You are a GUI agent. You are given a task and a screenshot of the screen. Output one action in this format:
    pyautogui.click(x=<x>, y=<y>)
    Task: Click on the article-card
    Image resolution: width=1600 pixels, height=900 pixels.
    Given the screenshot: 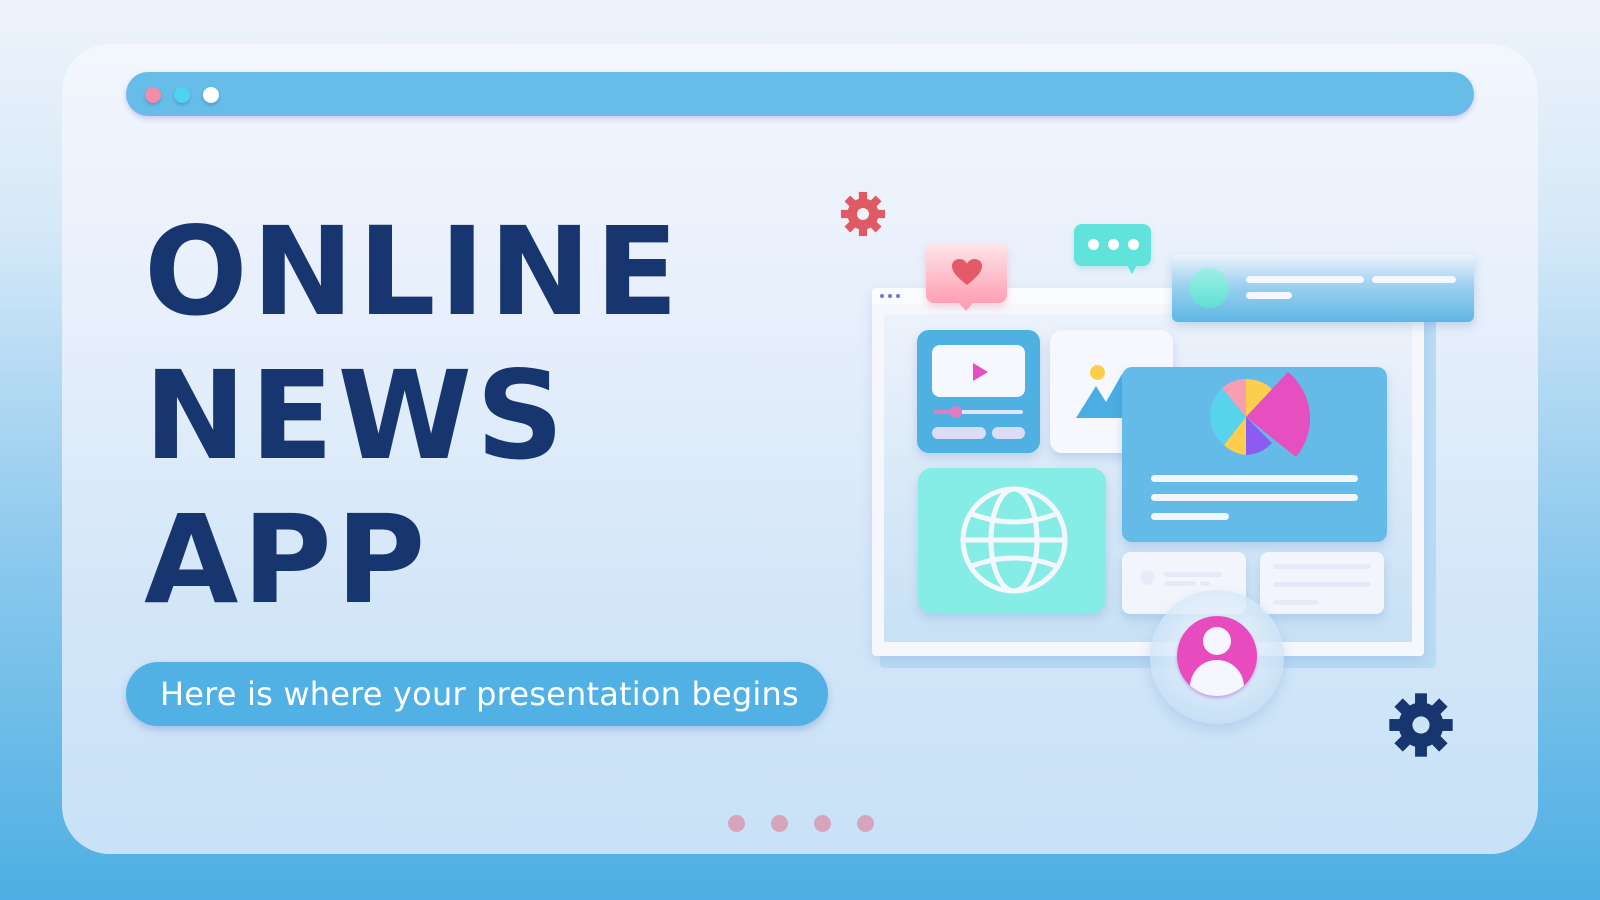 What is the action you would take?
    pyautogui.click(x=1254, y=454)
    